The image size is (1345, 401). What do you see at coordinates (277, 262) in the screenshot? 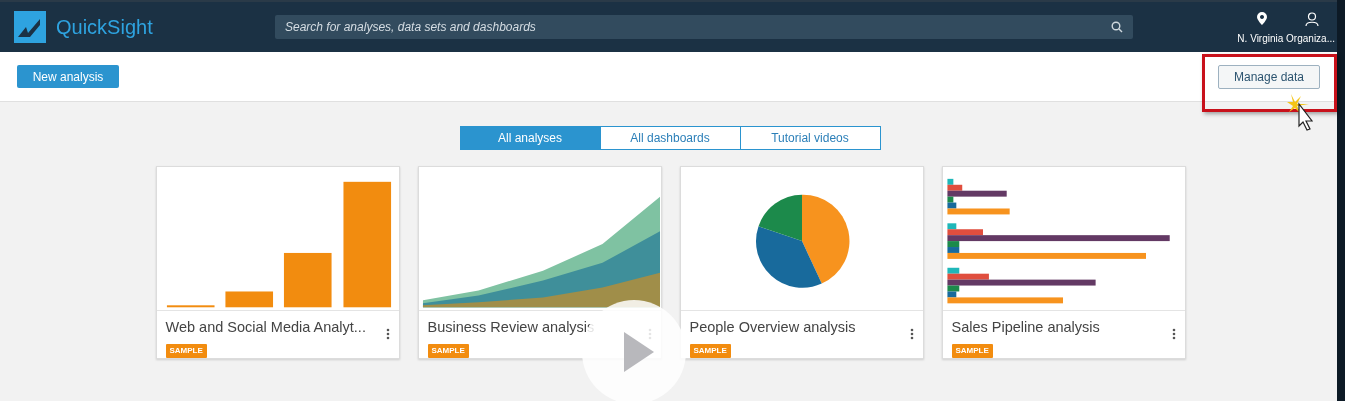
I see `analysis-card: Web and Social Media Analyt... SAMPLE` at bounding box center [277, 262].